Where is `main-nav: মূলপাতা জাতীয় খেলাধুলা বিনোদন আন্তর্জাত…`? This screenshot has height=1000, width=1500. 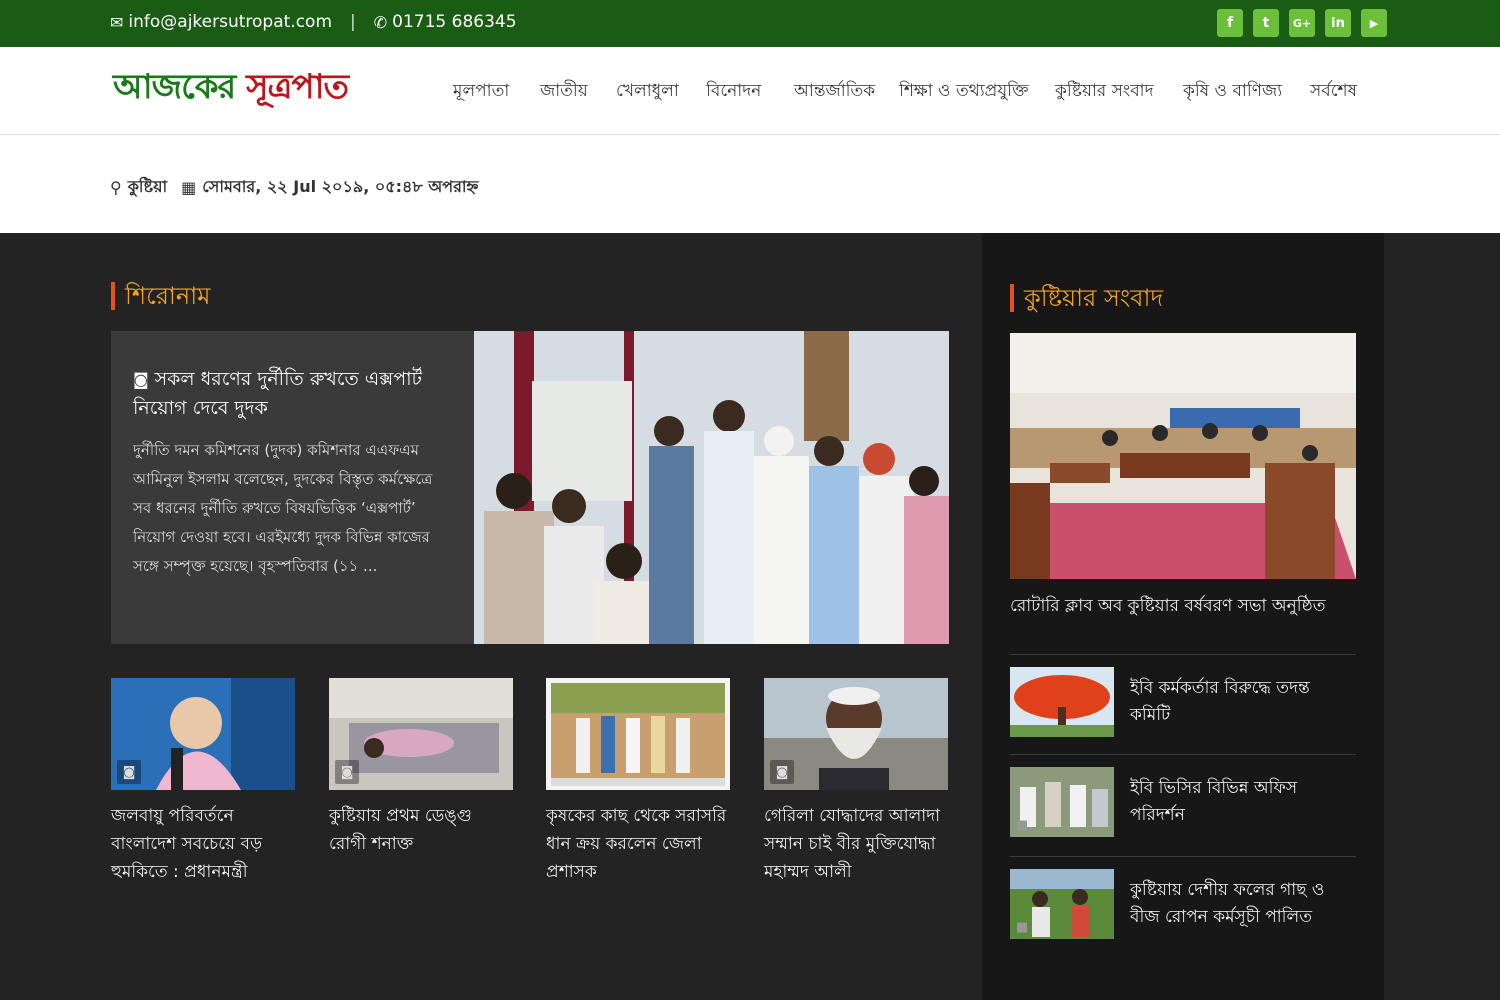 main-nav: মূলপাতা জাতীয় খেলাধুলা বিনোদন আন্তর্জাত… is located at coordinates (750, 90).